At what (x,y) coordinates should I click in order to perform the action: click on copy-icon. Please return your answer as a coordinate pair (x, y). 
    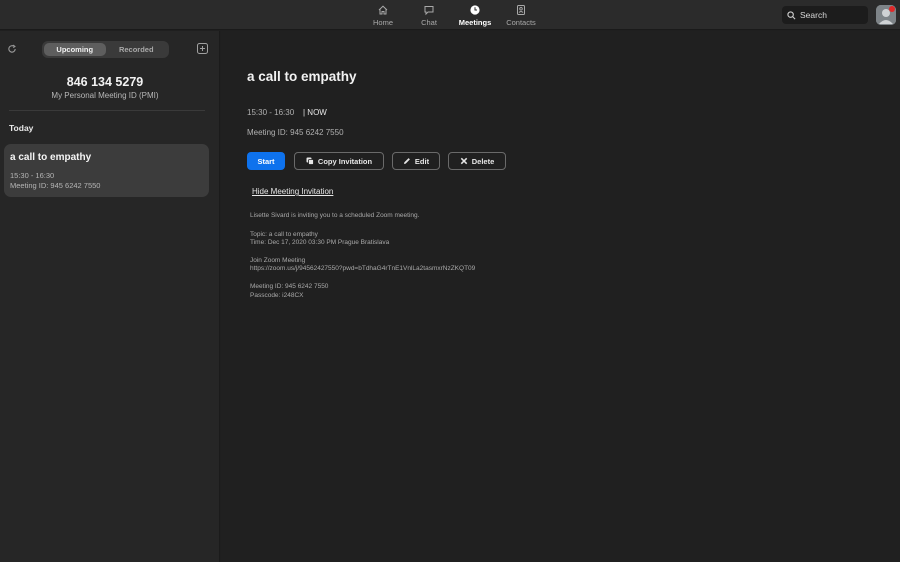
    Looking at the image, I should click on (310, 161).